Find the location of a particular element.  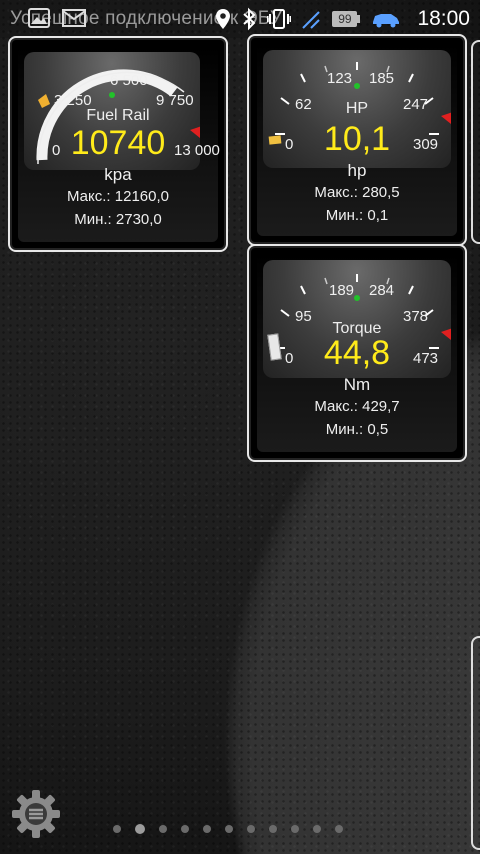

page-dot-active is located at coordinates (140, 829).